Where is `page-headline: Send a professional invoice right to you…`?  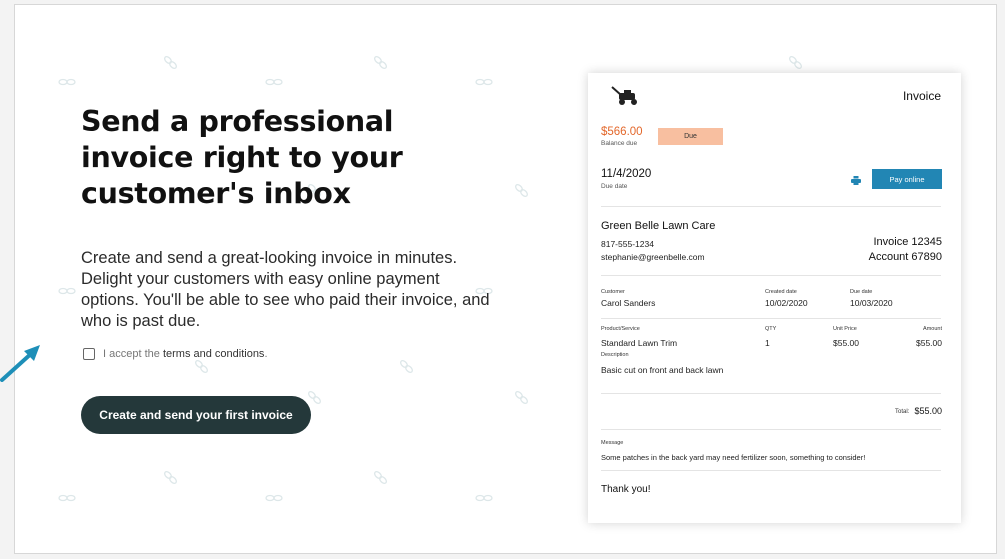 page-headline: Send a professional invoice right to you… is located at coordinates (242, 157).